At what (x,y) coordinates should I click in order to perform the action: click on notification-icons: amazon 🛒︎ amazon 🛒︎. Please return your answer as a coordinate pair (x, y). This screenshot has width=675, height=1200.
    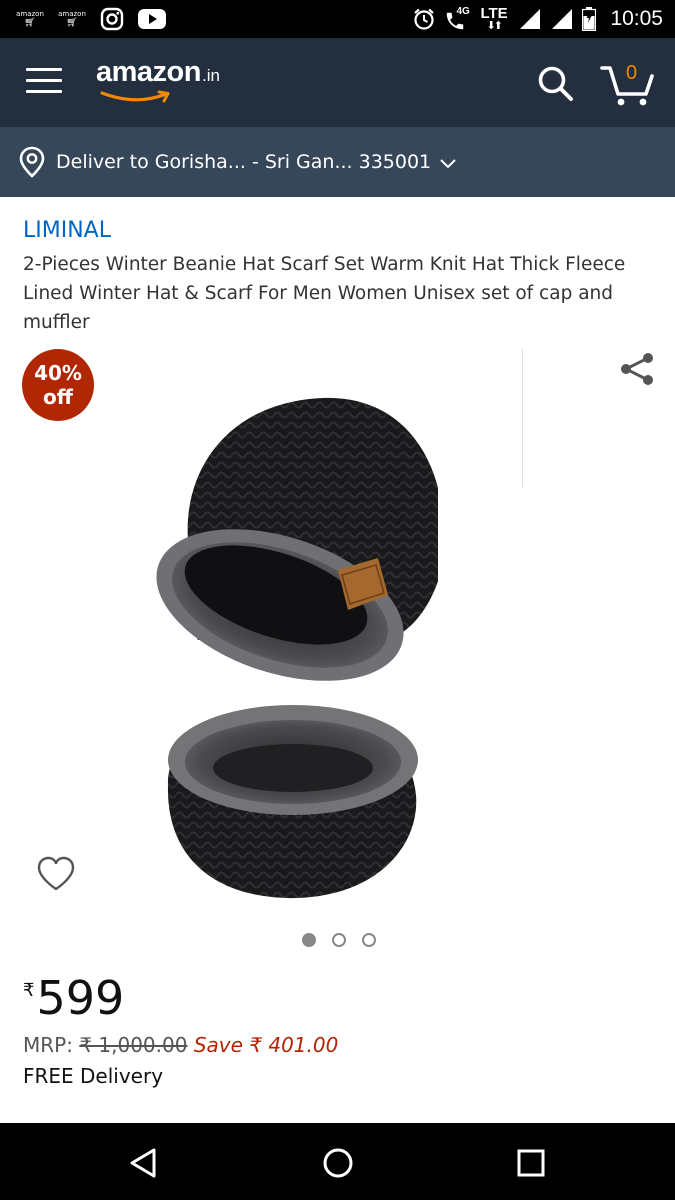
    Looking at the image, I should click on (91, 19).